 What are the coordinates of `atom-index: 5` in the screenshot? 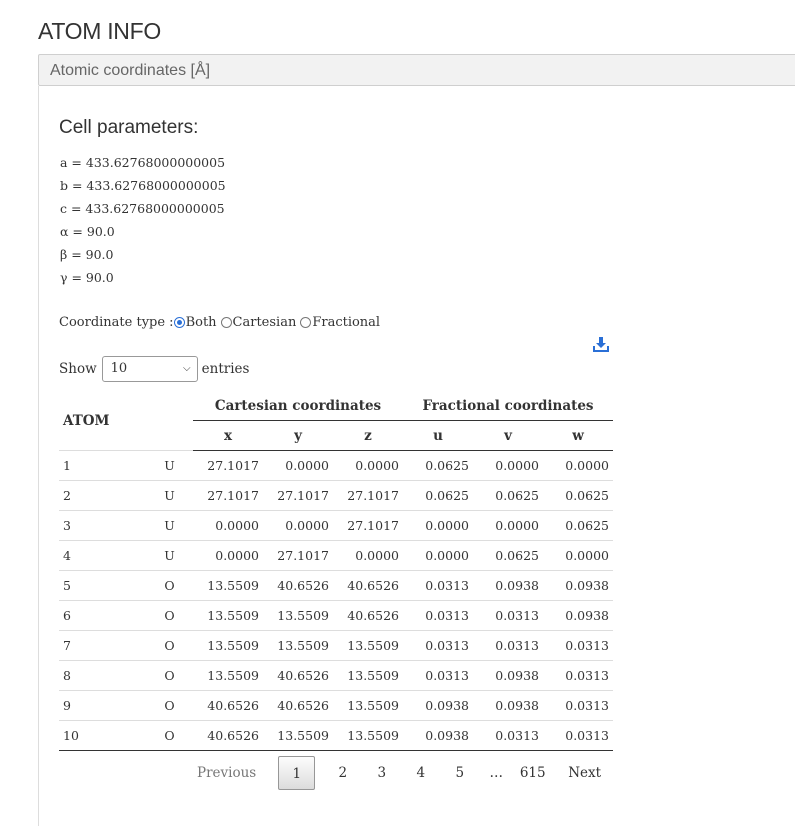 It's located at (102, 585).